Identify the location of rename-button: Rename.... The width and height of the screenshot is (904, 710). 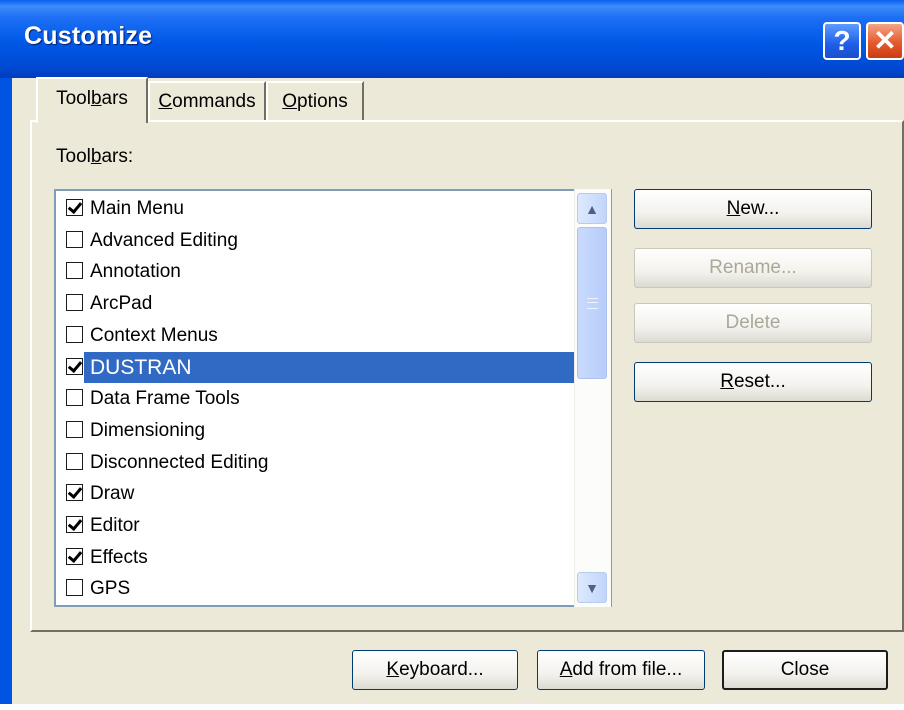
(753, 268).